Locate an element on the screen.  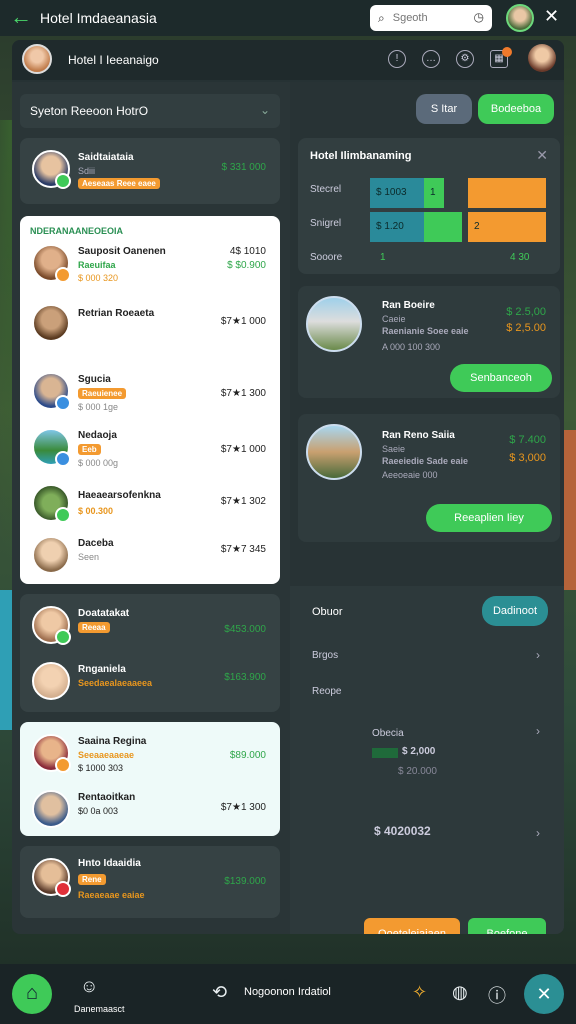
hotel-sub2: Raenianie Soee eaie is located at coordinates (425, 331).